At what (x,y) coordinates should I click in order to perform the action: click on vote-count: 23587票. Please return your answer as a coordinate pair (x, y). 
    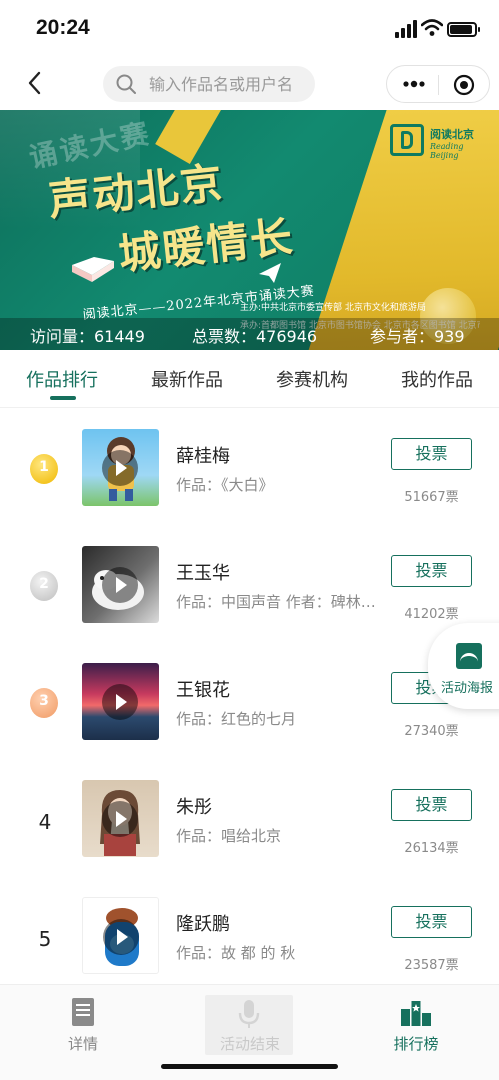
    Looking at the image, I should click on (431, 965).